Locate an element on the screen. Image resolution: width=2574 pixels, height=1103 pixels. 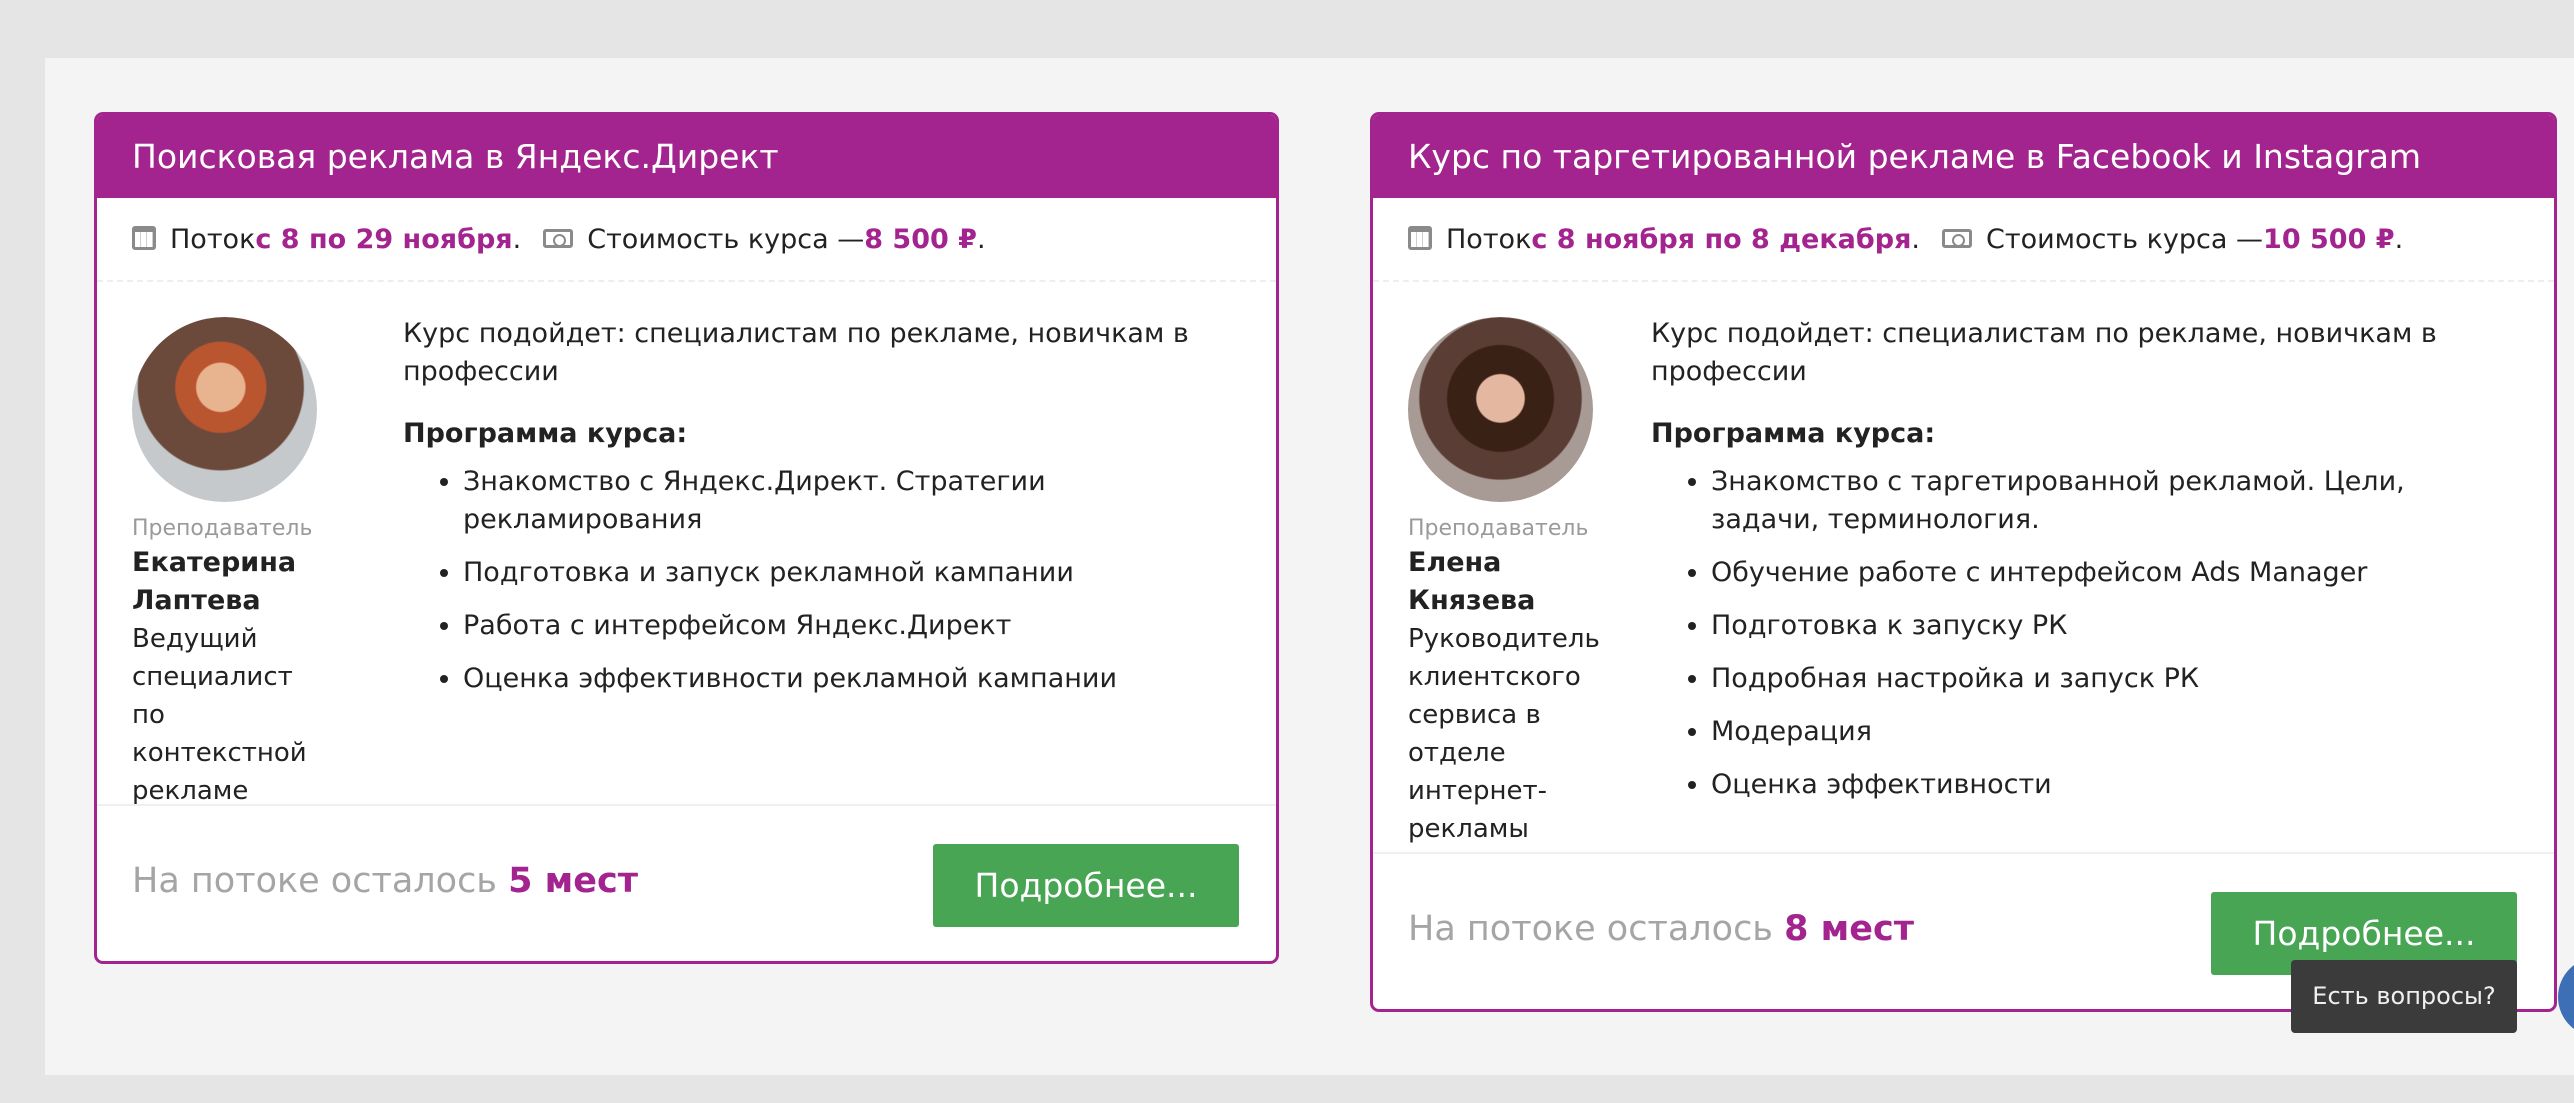
stream-dates: с 8 ноября по 8 декабря is located at coordinates (1721, 239).